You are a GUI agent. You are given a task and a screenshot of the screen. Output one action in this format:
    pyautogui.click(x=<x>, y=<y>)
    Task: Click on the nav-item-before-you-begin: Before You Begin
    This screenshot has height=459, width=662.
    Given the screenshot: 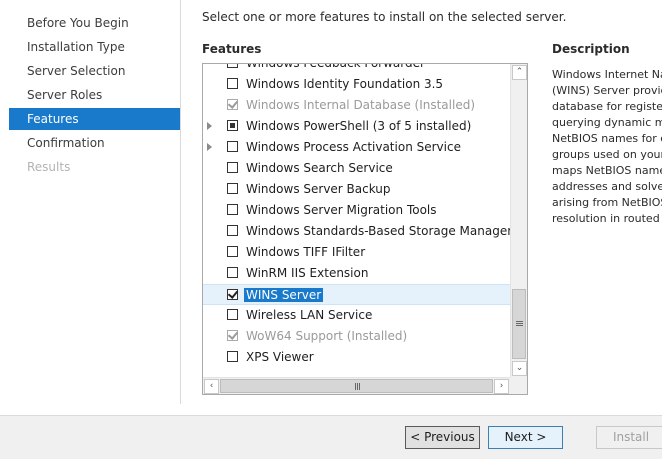 What is the action you would take?
    pyautogui.click(x=78, y=23)
    